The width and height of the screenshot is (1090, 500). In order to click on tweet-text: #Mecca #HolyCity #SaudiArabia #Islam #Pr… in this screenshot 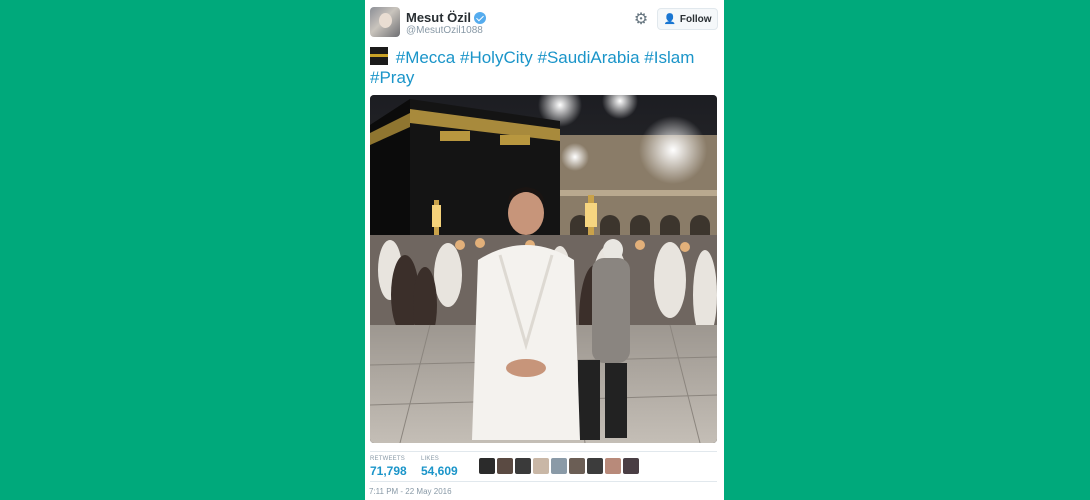, I will do `click(540, 67)`.